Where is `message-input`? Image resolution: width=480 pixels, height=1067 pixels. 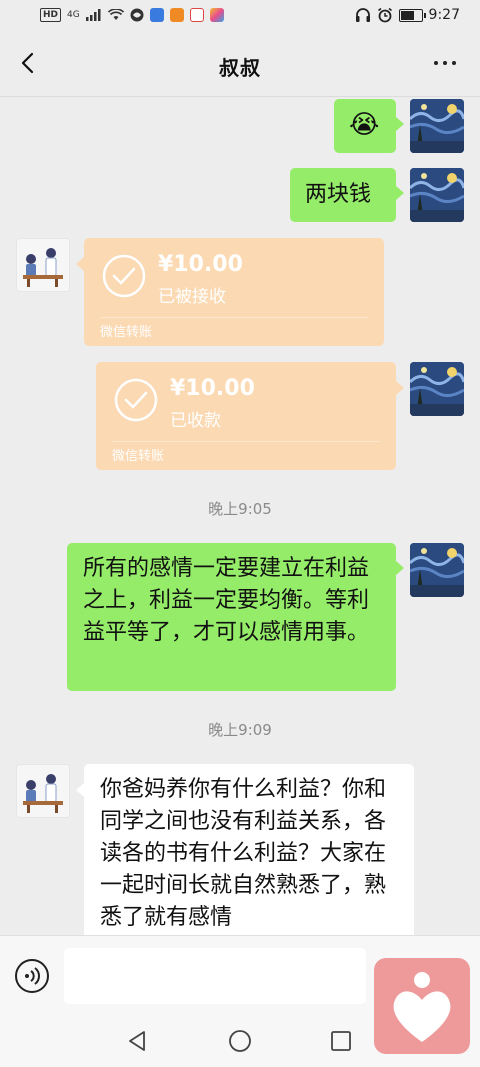
message-input is located at coordinates (215, 976).